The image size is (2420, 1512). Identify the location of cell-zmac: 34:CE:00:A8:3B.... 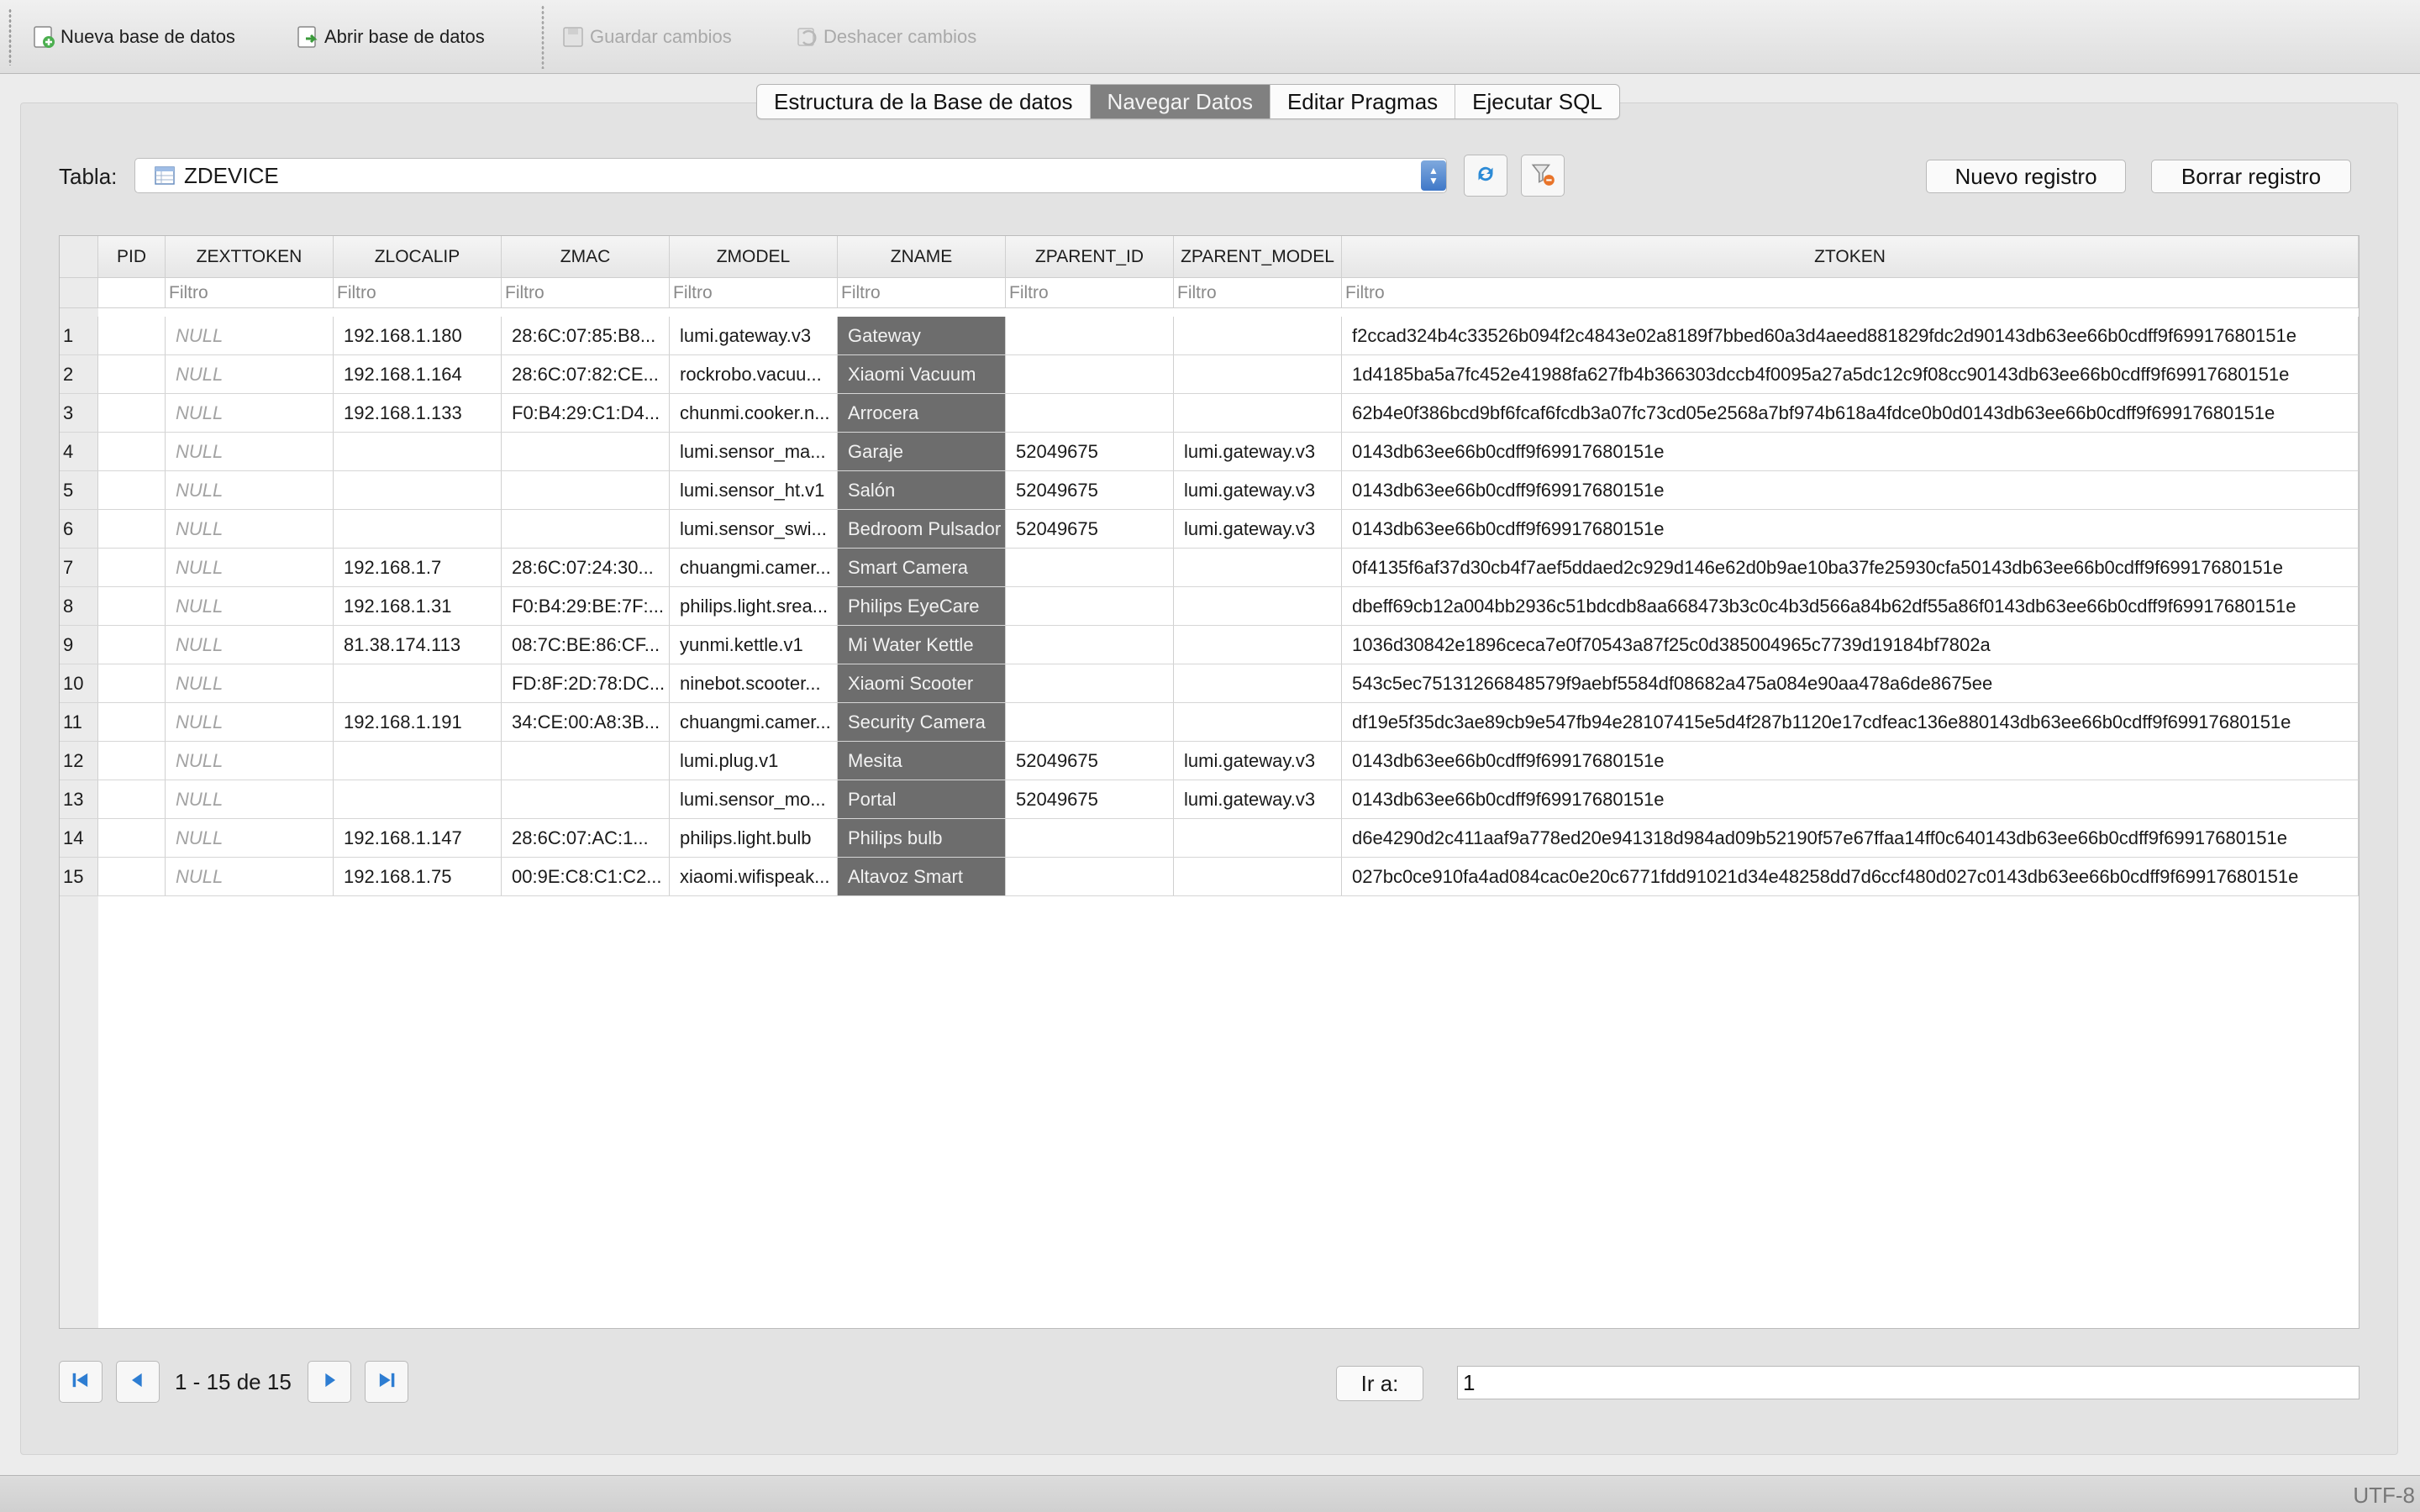
(586, 722).